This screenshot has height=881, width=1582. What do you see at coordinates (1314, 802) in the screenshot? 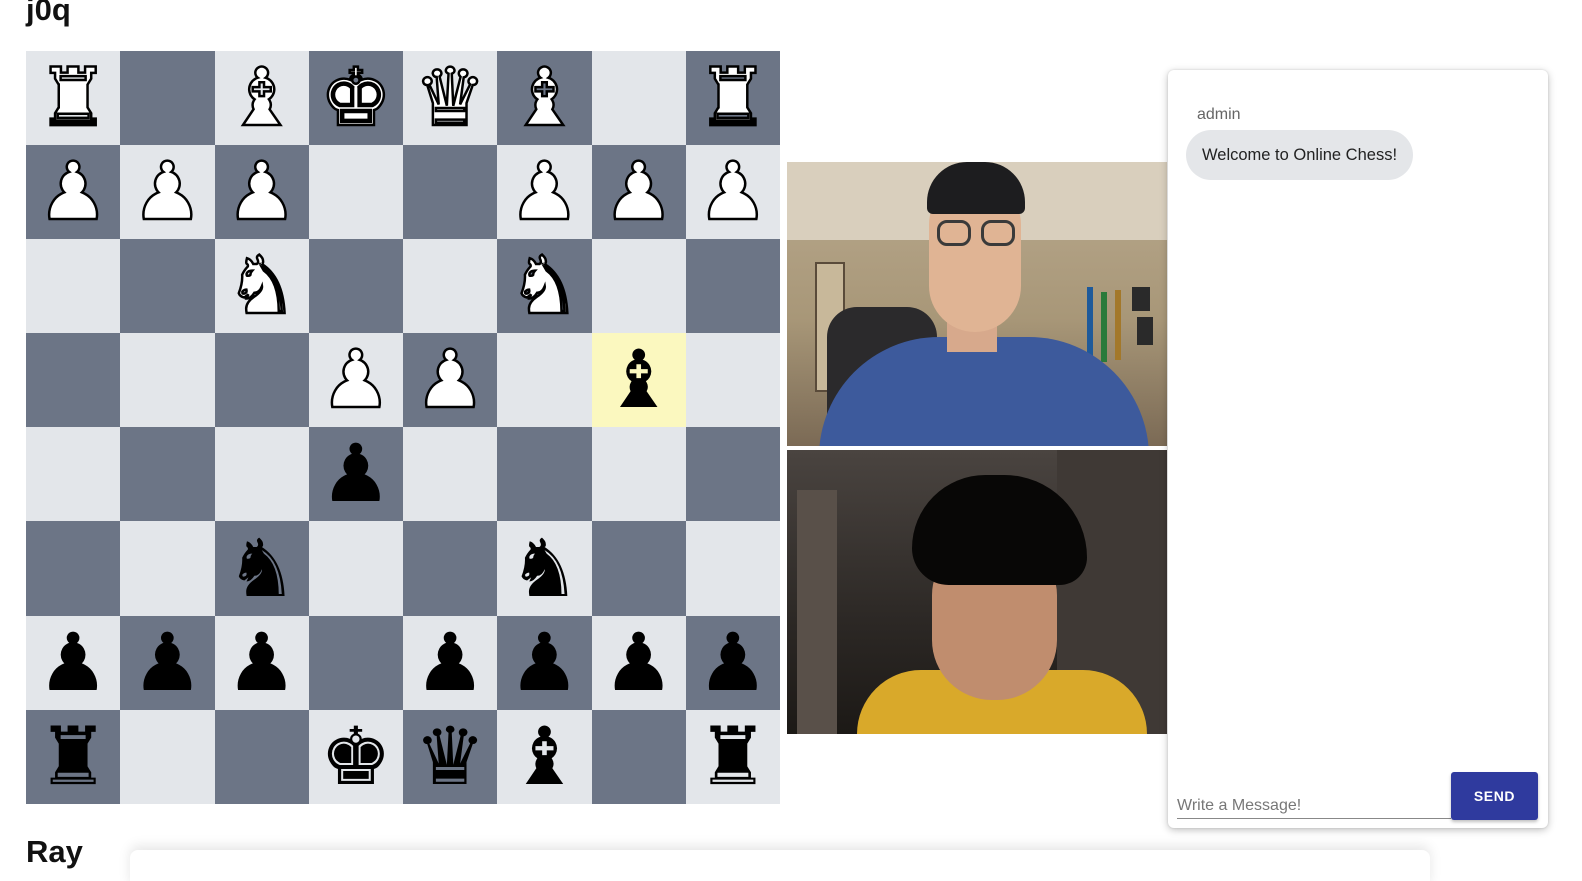
I see `message-input` at bounding box center [1314, 802].